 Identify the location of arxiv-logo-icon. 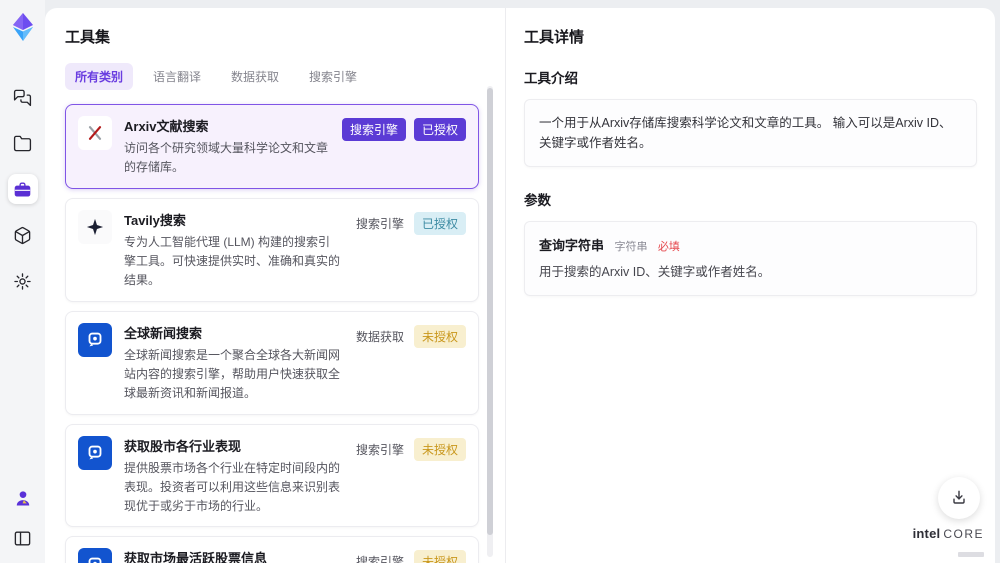
(95, 133).